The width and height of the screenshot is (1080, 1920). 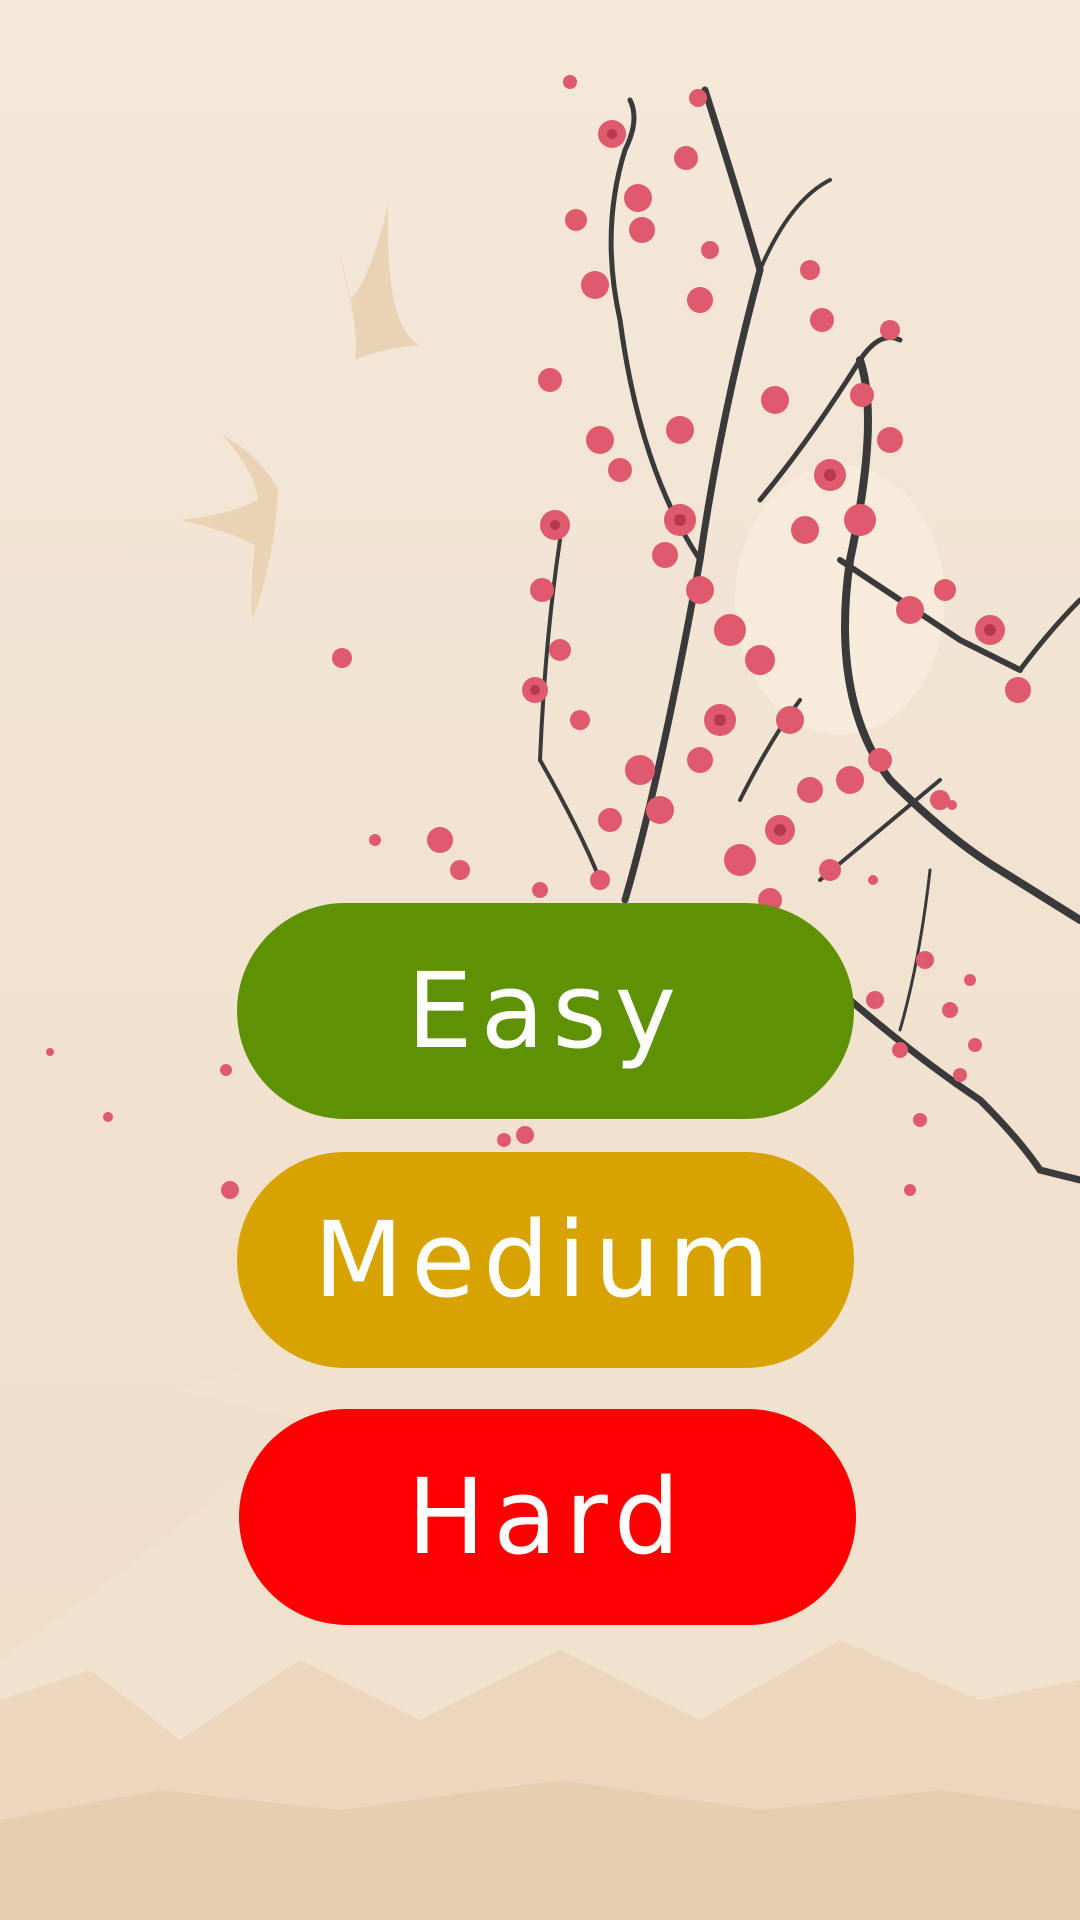 I want to click on mountain-near, so click(x=540, y=1850).